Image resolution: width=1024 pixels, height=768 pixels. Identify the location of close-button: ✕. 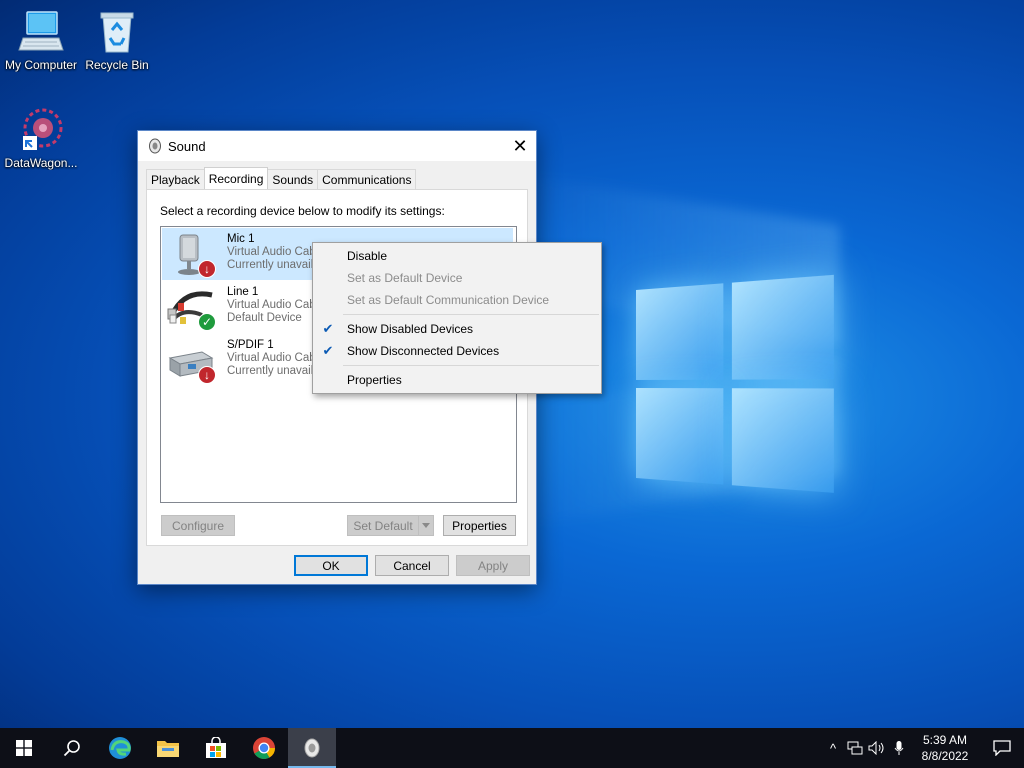
(520, 146).